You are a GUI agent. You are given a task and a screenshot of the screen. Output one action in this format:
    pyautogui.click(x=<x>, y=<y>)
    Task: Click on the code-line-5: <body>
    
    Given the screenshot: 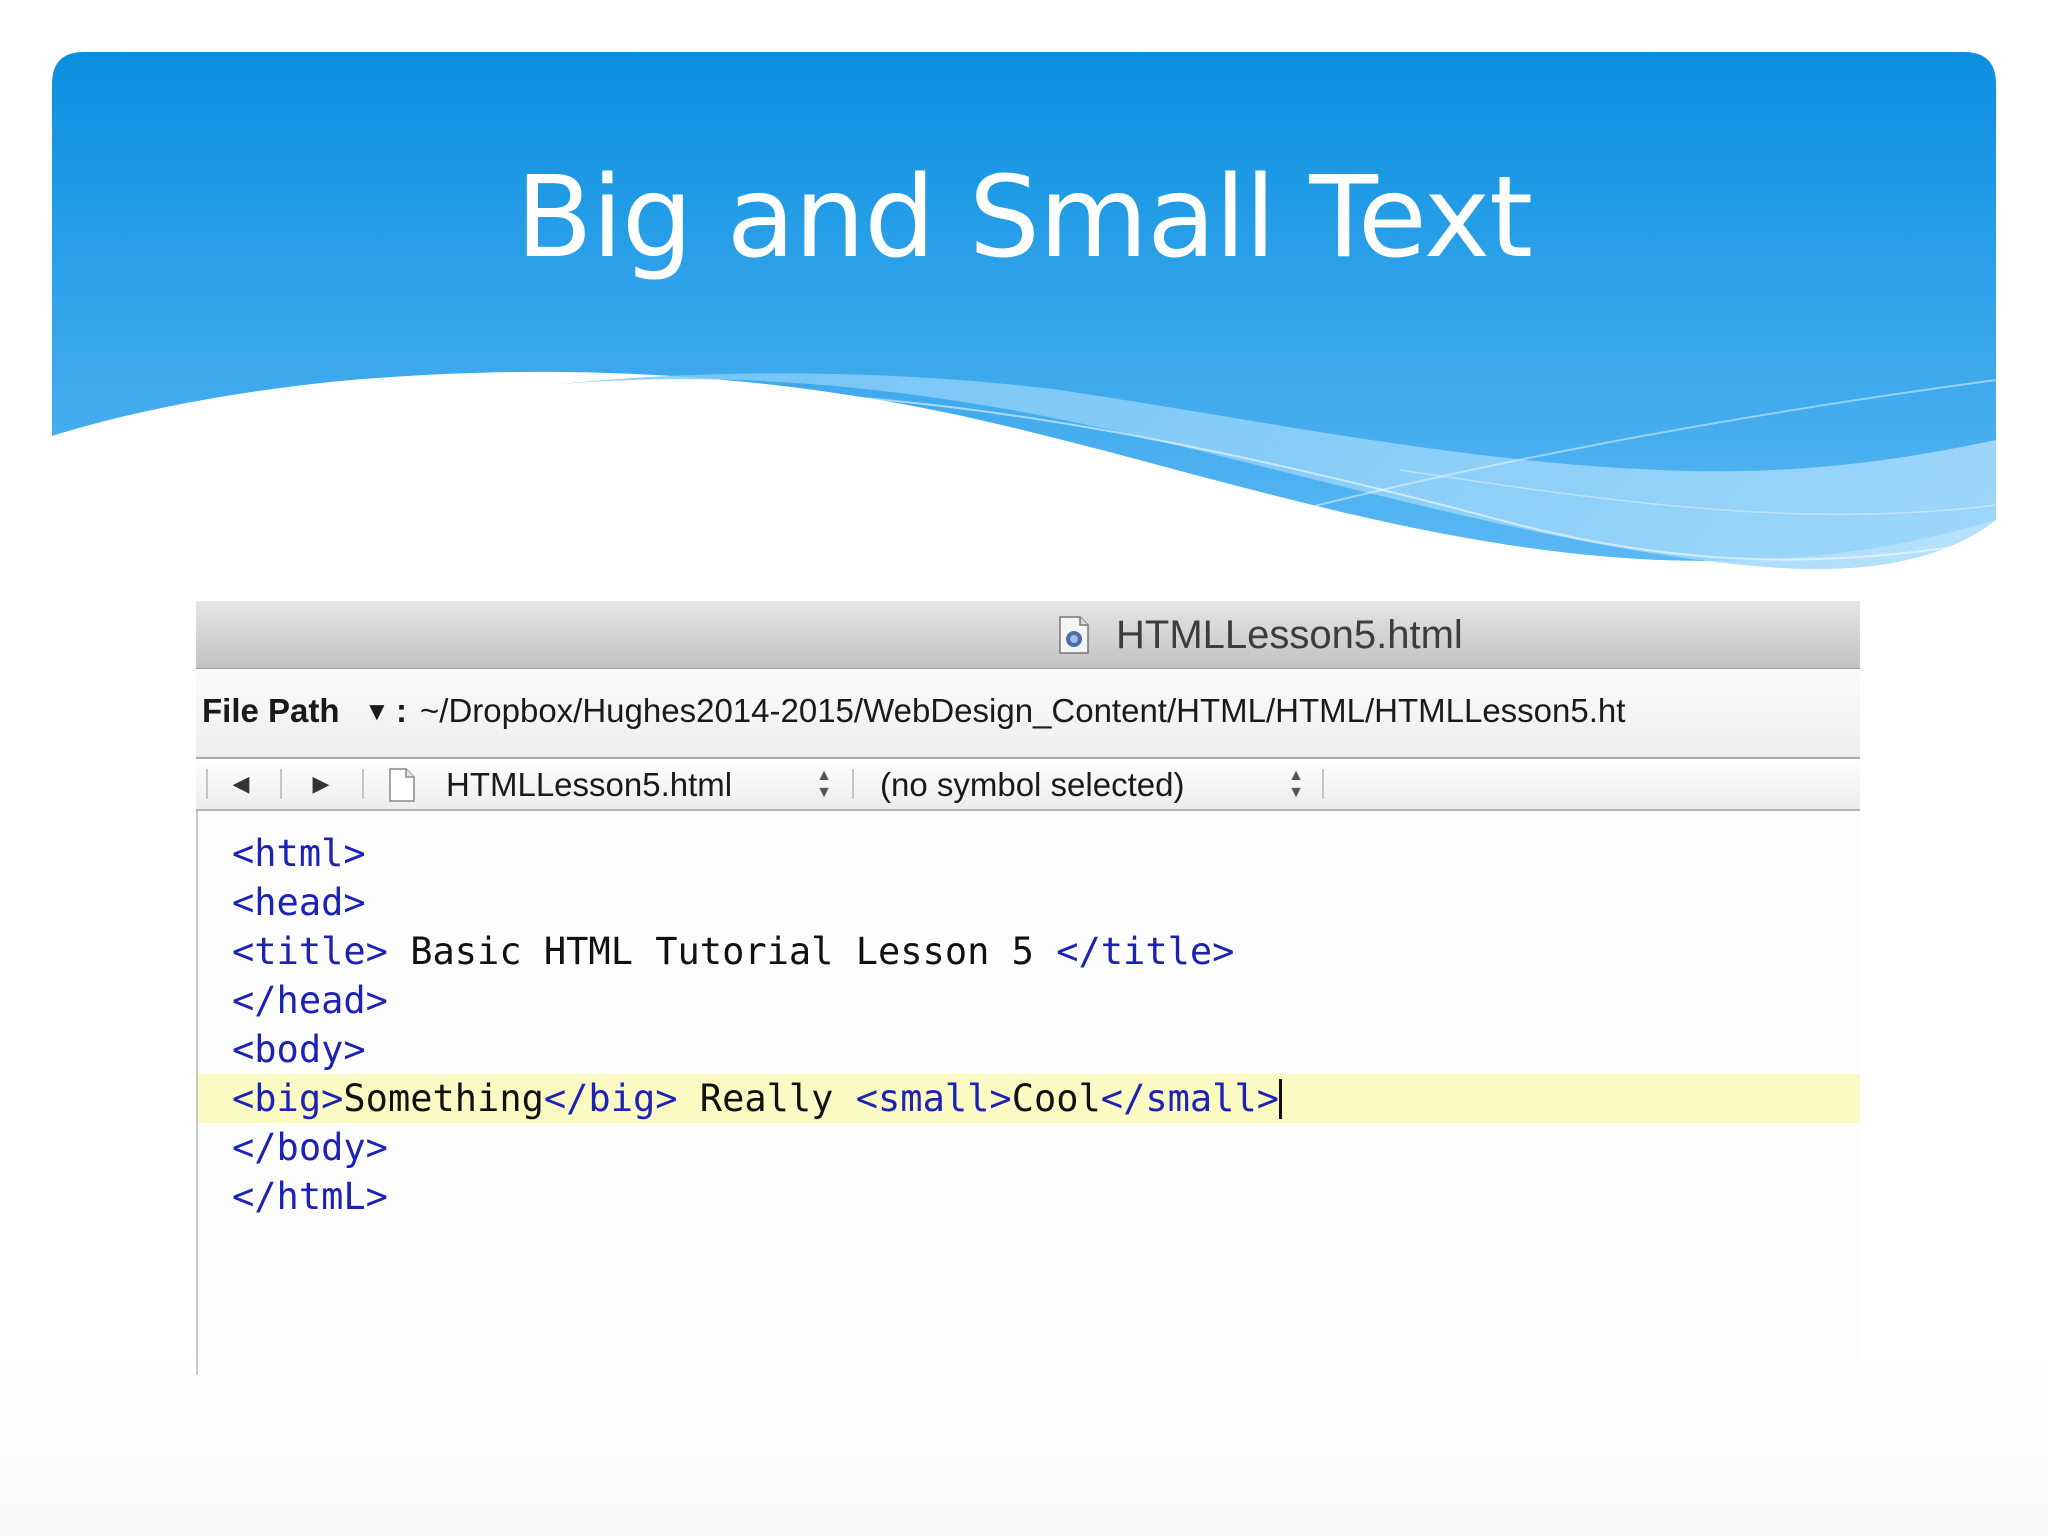 What is the action you would take?
    pyautogui.click(x=1029, y=1049)
    